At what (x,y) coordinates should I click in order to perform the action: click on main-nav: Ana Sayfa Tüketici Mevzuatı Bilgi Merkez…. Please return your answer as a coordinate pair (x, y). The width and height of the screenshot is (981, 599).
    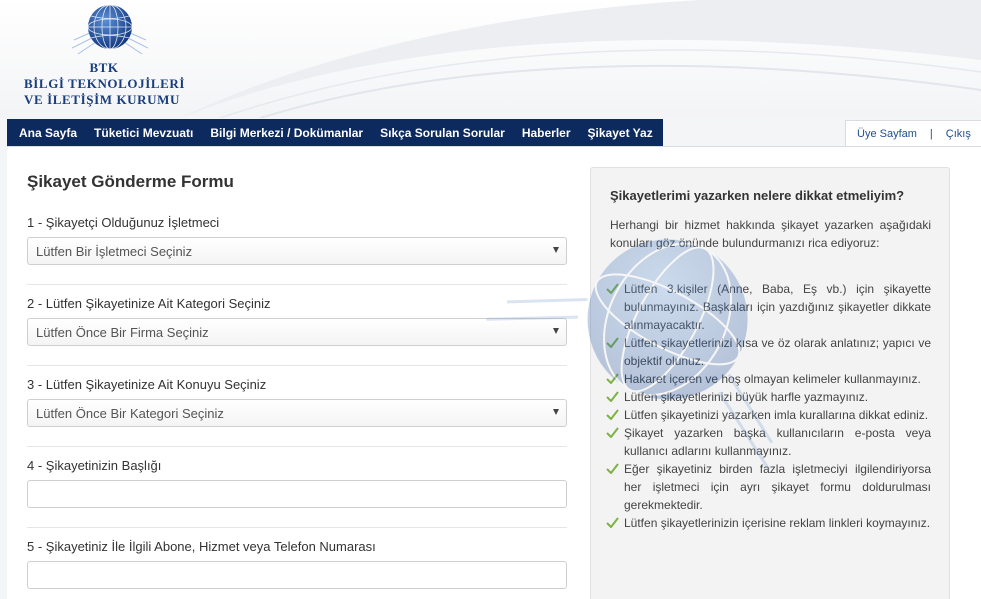
    Looking at the image, I should click on (335, 132).